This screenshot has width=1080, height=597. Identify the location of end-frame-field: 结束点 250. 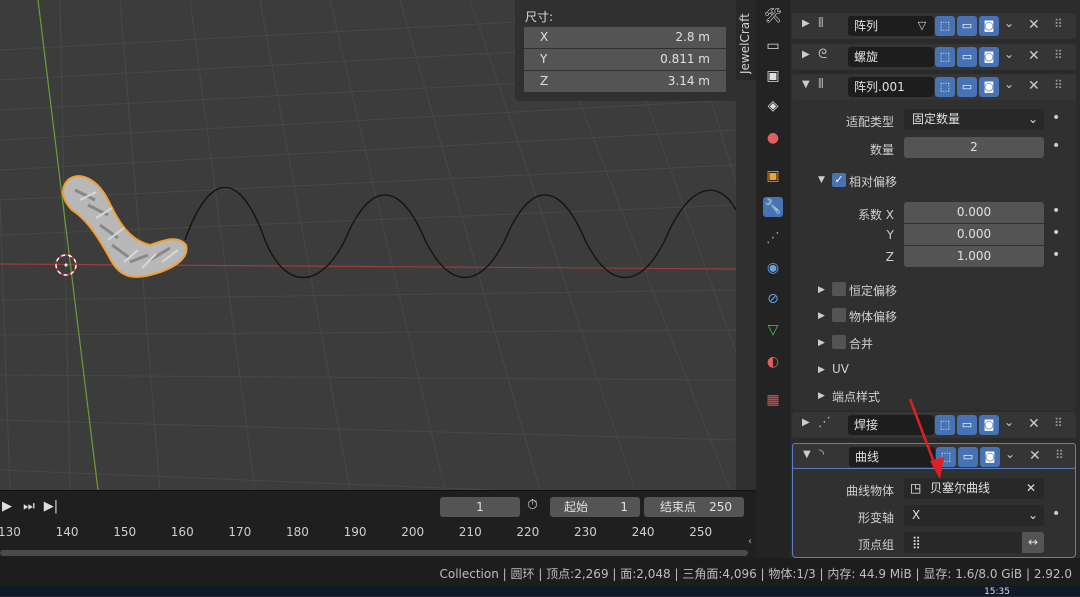
(694, 507).